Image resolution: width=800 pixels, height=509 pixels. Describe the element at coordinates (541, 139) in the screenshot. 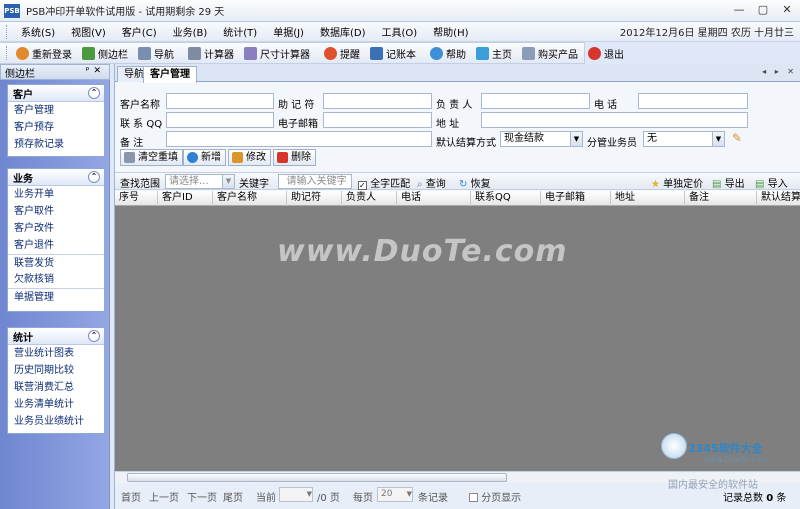

I see `settle-method-select: 现金结款 ▼` at that location.